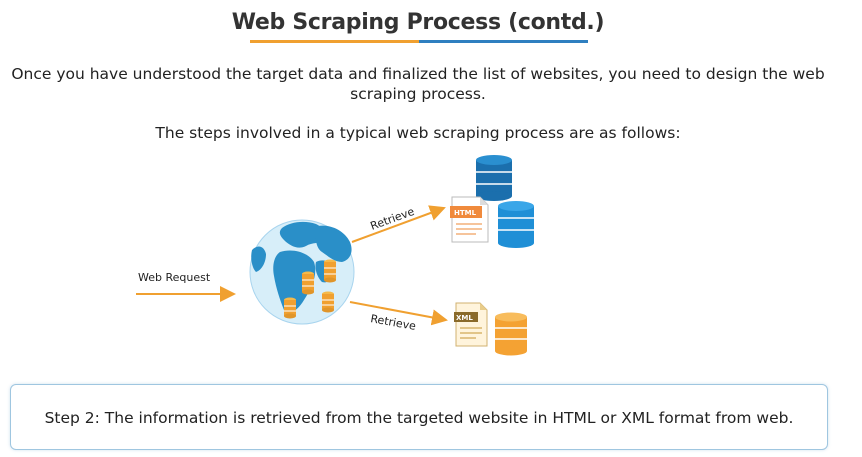  Describe the element at coordinates (393, 219) in the screenshot. I see `retrieve-top-label: Retrieve` at that location.